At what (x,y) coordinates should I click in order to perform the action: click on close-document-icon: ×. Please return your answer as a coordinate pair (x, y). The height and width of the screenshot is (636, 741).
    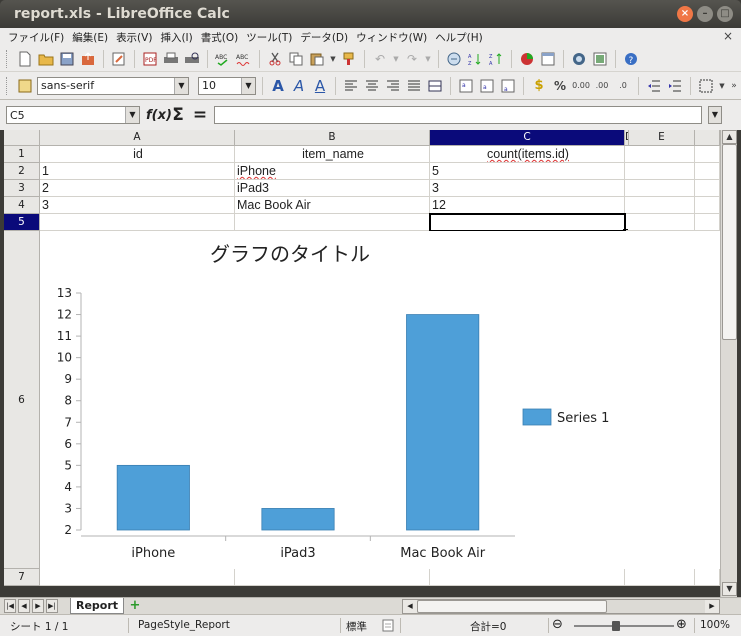
    Looking at the image, I should click on (728, 36).